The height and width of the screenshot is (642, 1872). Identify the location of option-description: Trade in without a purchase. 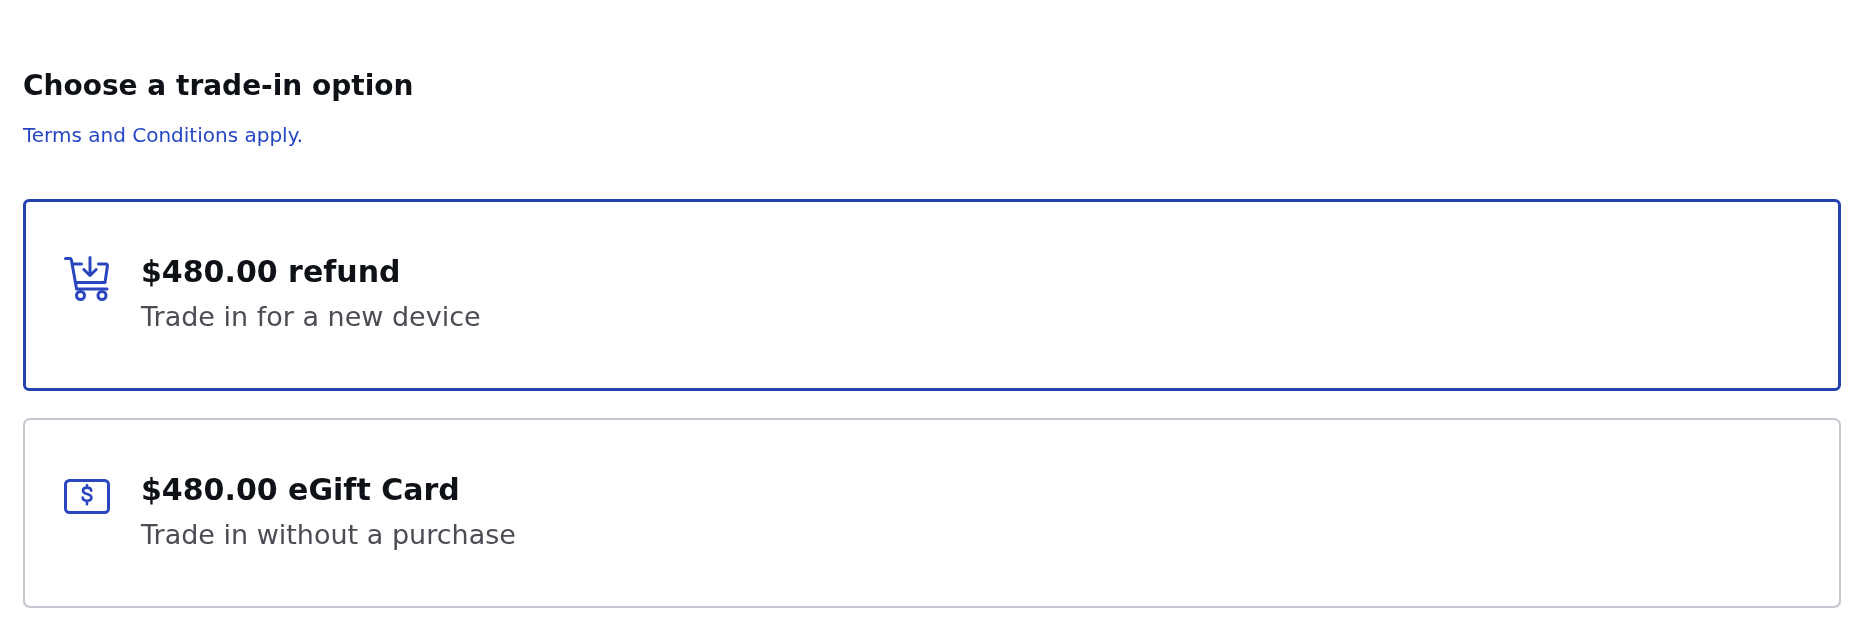
(328, 535).